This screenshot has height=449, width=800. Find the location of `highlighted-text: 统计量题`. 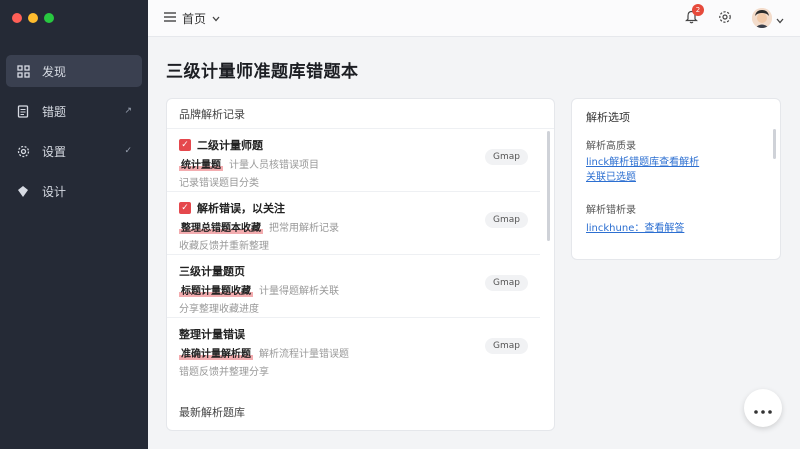

highlighted-text: 统计量题 is located at coordinates (201, 165).